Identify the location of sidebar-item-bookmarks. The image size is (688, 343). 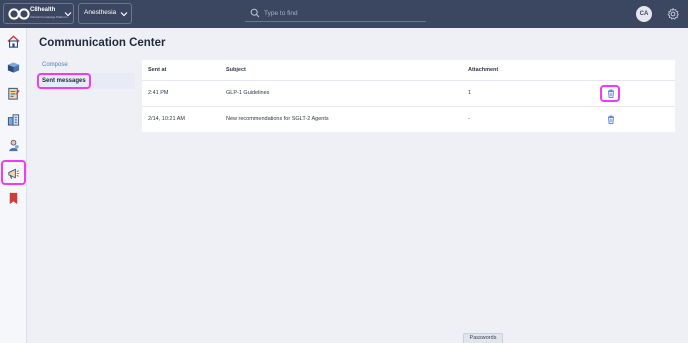
(13, 198).